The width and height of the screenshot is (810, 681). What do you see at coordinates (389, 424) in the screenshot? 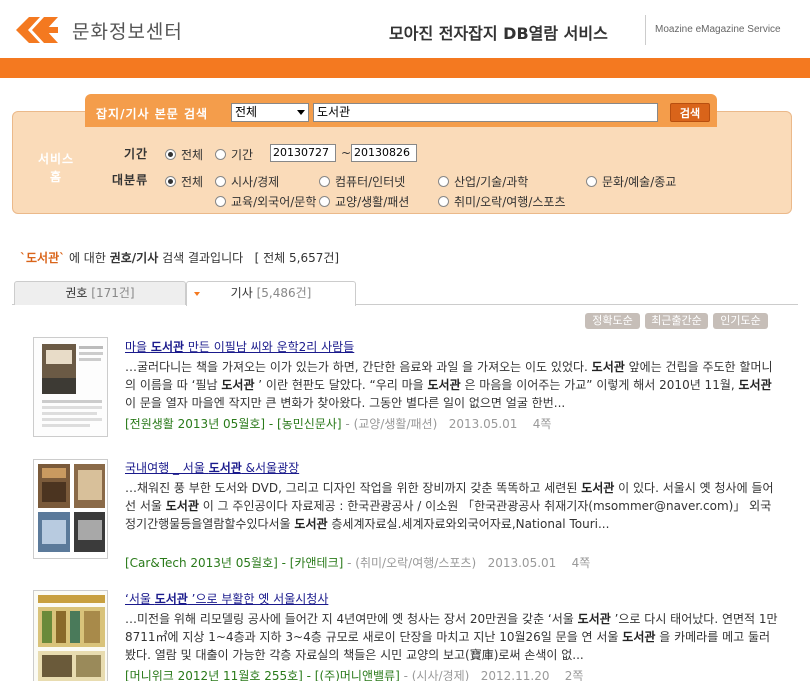
I see `article-category: - (교양/생활/패션)` at bounding box center [389, 424].